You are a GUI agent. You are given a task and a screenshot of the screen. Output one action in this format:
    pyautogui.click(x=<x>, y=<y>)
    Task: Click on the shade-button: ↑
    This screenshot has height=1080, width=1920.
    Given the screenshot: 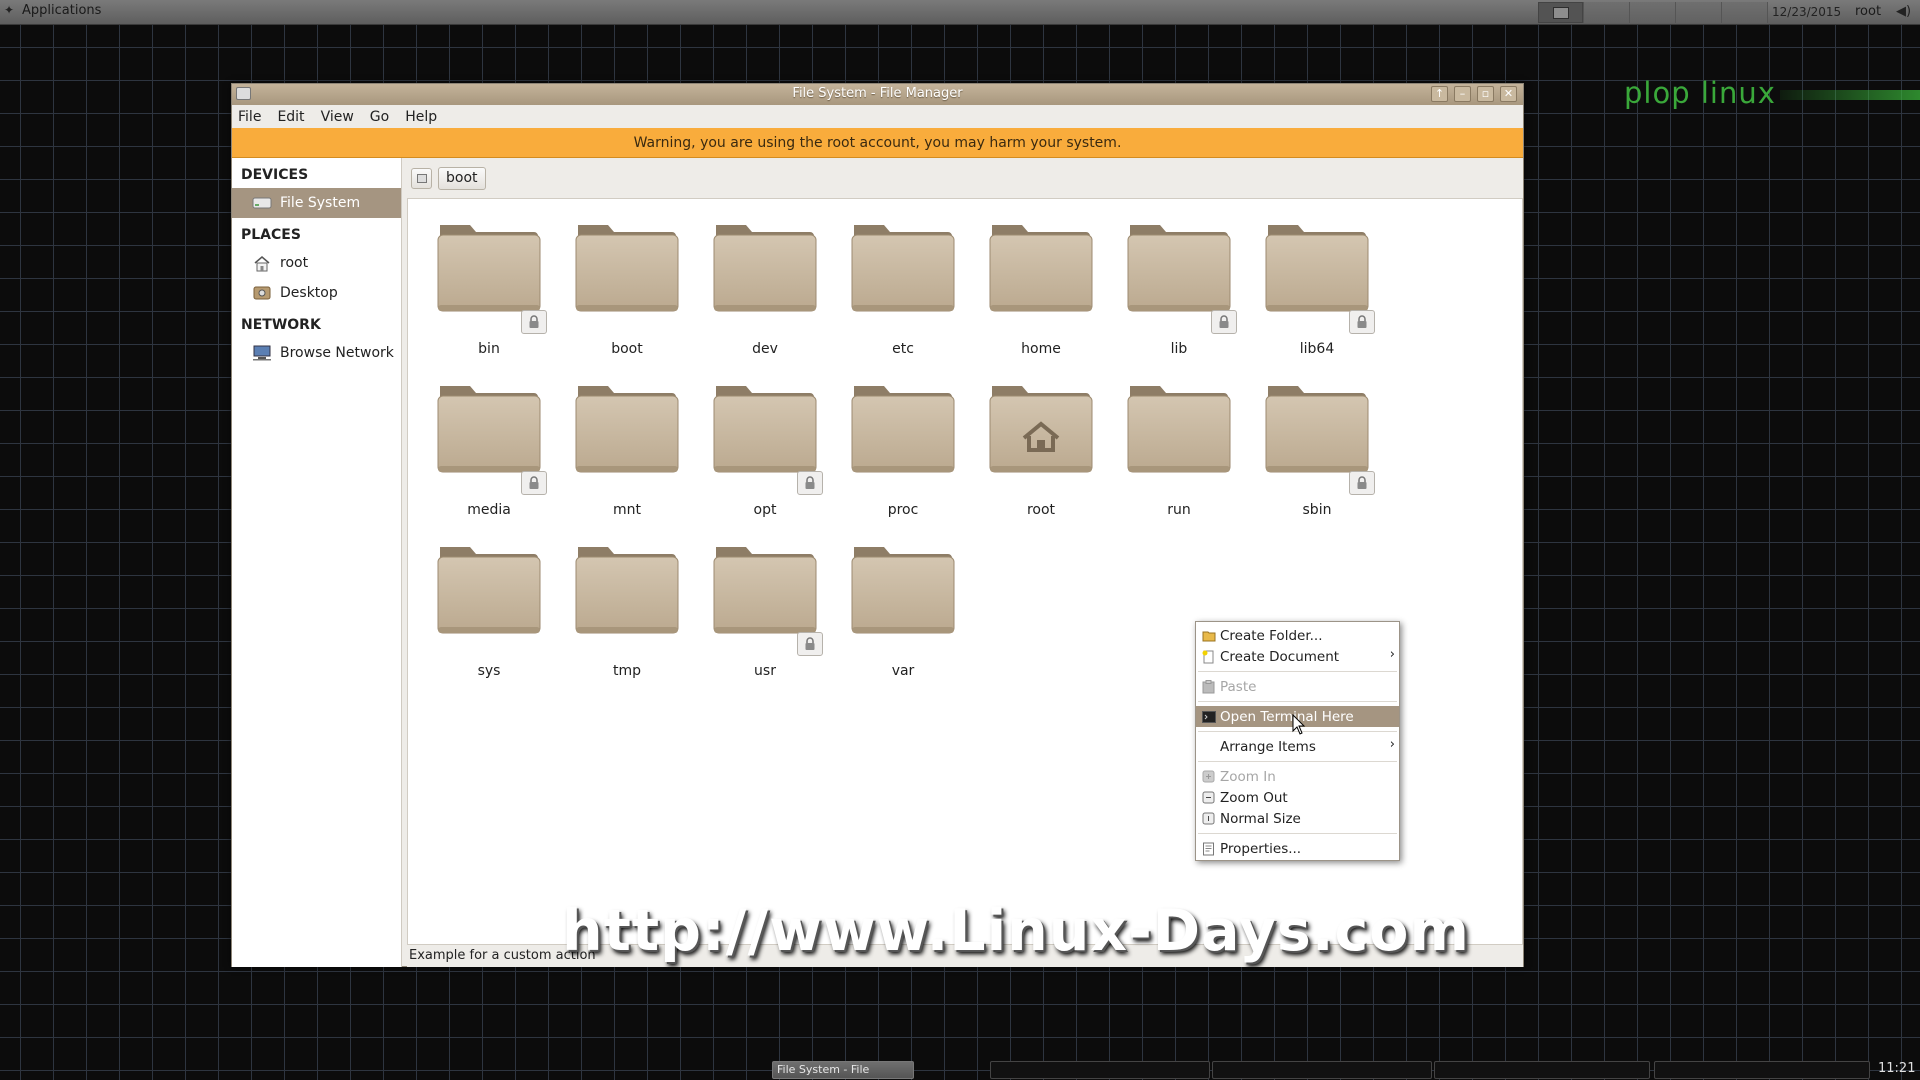 What is the action you would take?
    pyautogui.click(x=1439, y=94)
    